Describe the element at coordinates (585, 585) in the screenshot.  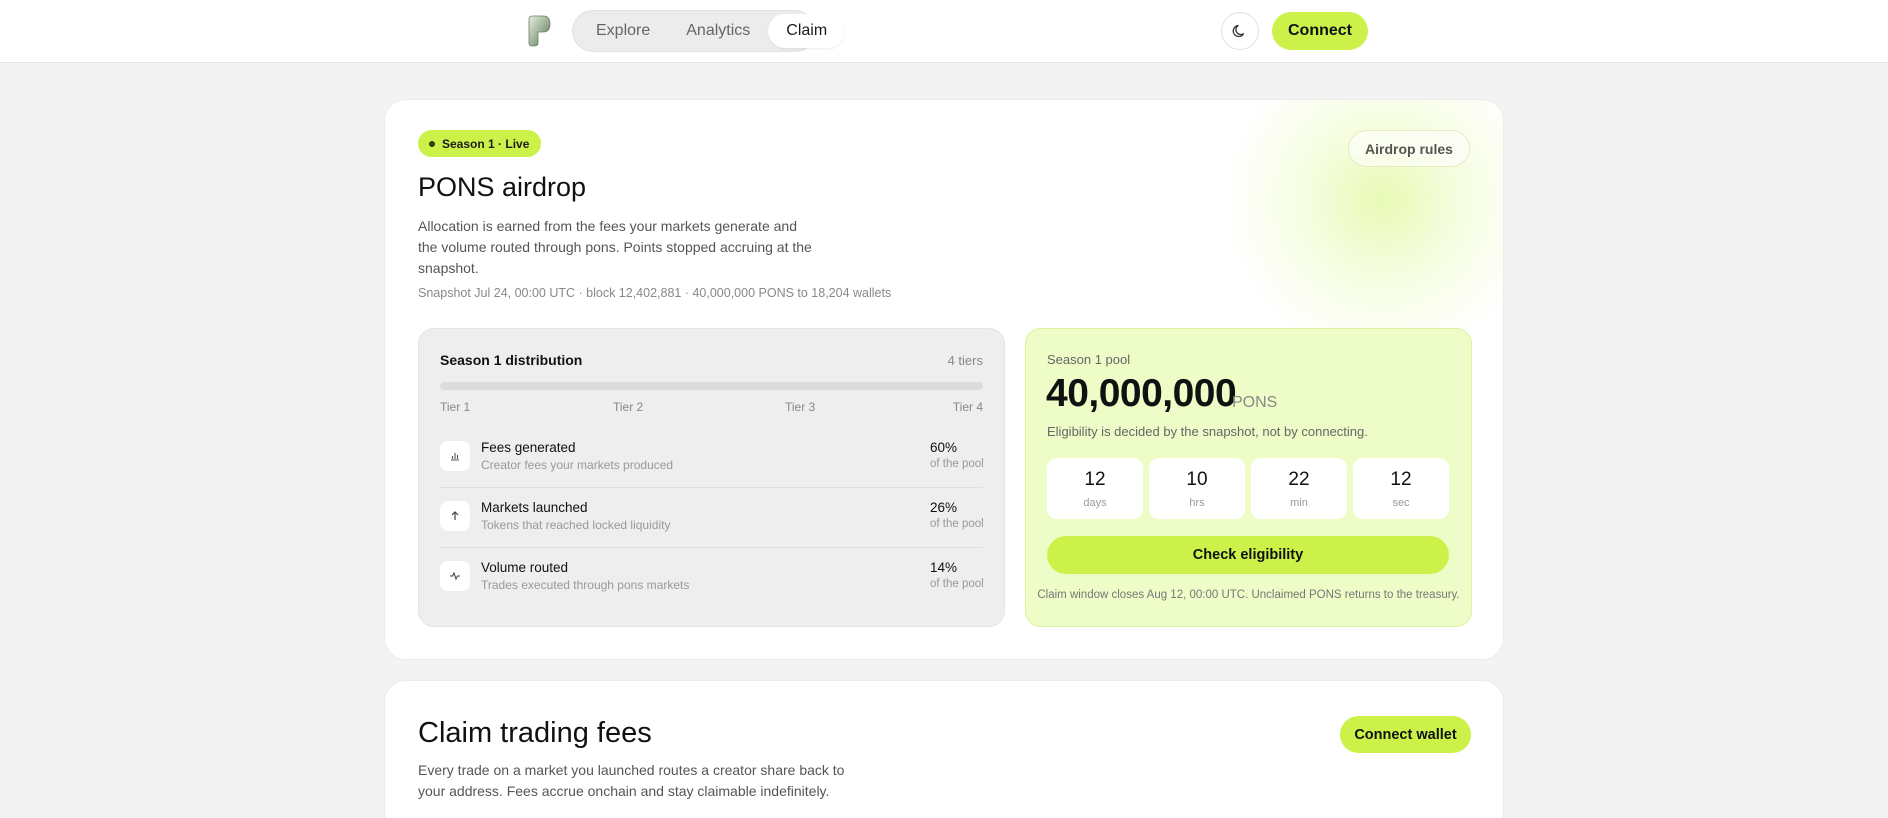
I see `row-subtitle: Trades executed through pons markets` at that location.